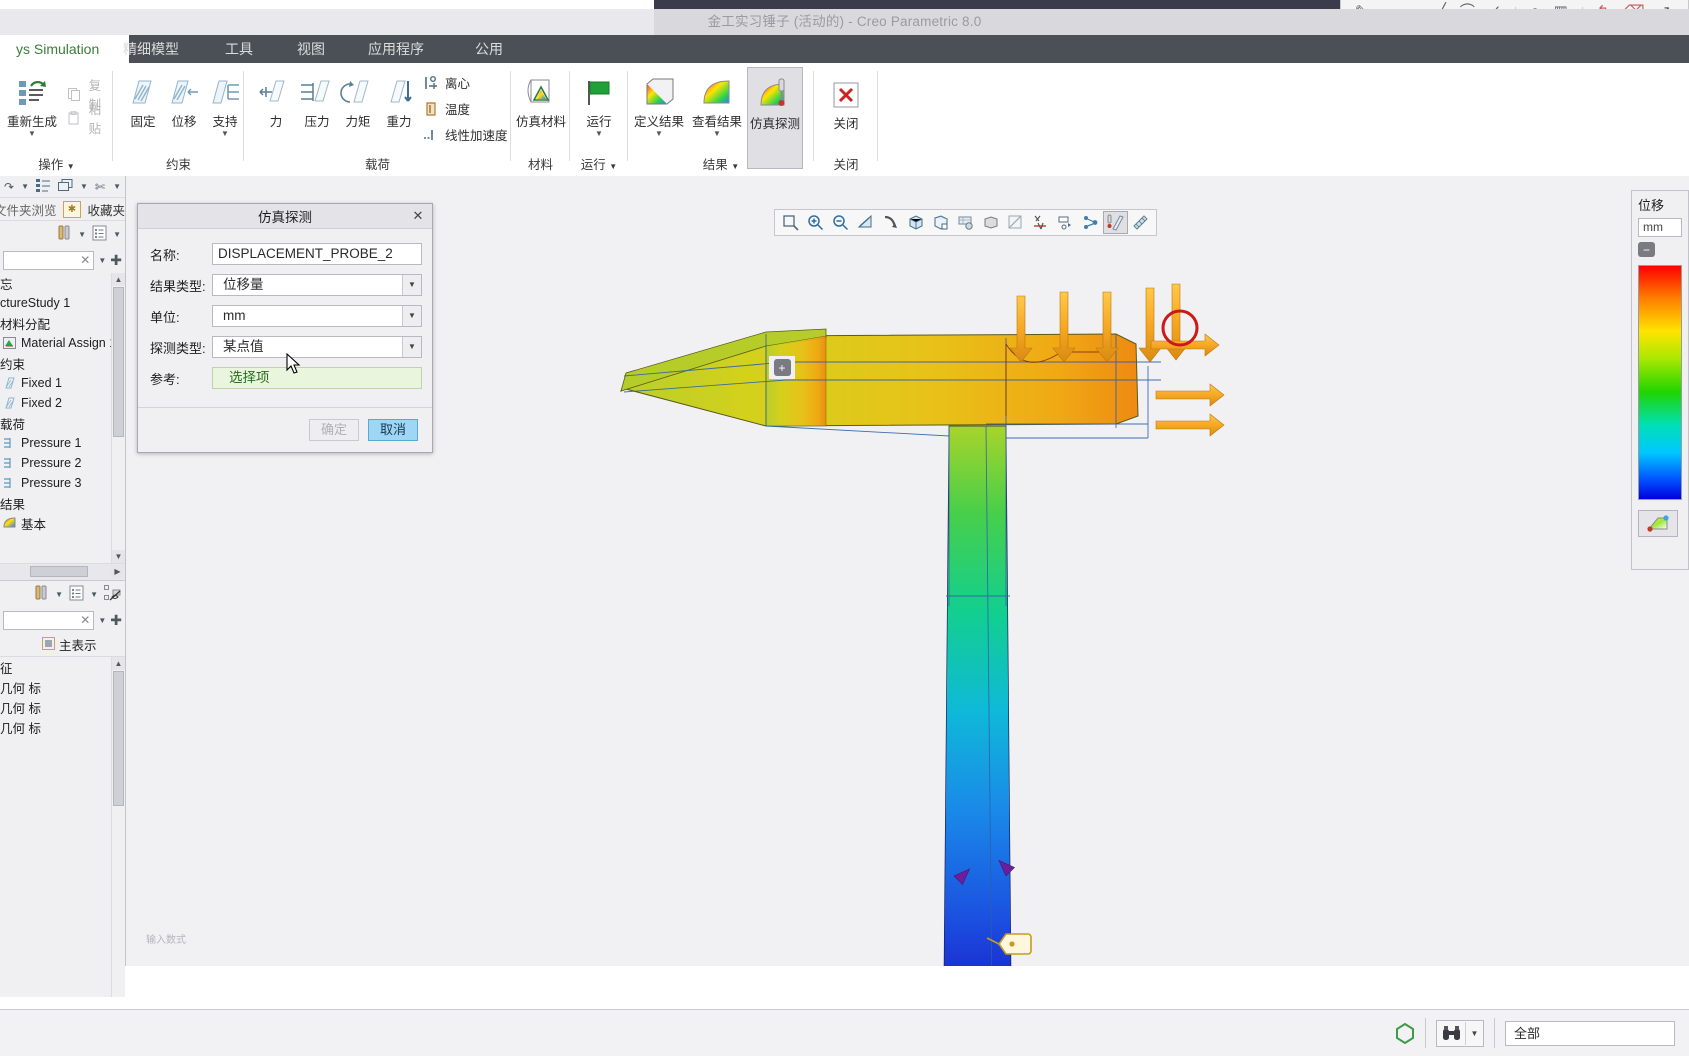 Image resolution: width=1689 pixels, height=1056 pixels. Describe the element at coordinates (1660, 227) in the screenshot. I see `results-unit-field: mm` at that location.